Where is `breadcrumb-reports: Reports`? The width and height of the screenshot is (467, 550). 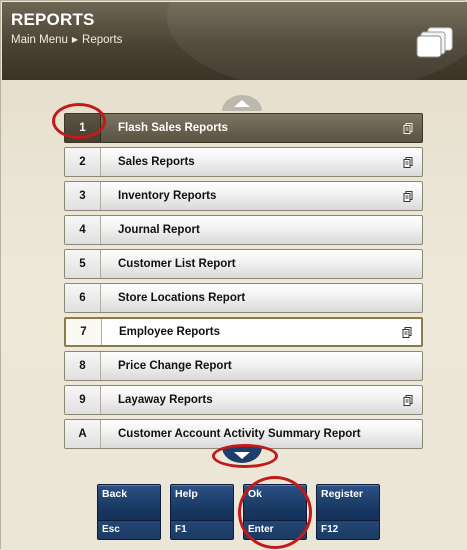 breadcrumb-reports: Reports is located at coordinates (102, 40).